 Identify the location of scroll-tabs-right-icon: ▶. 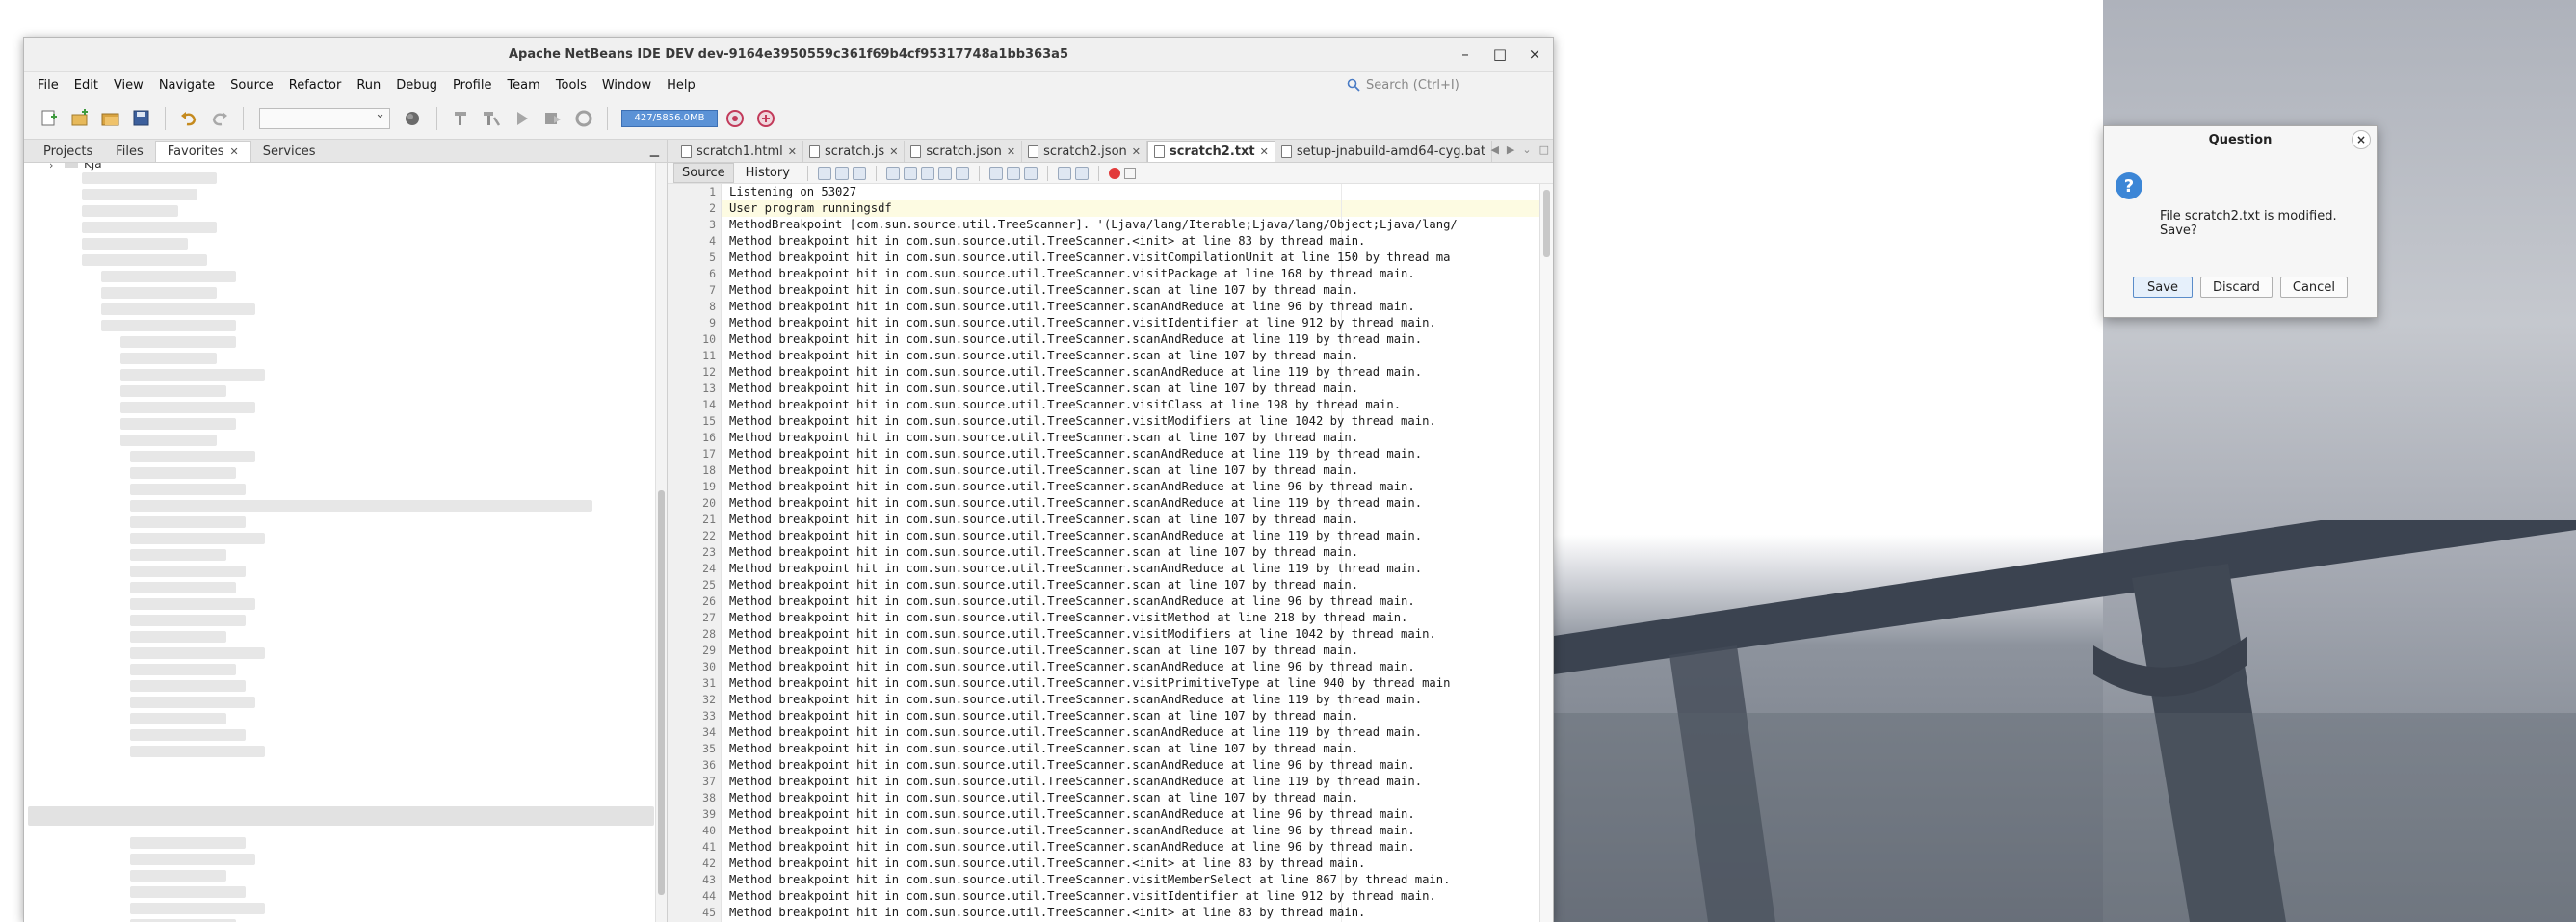
(1510, 150).